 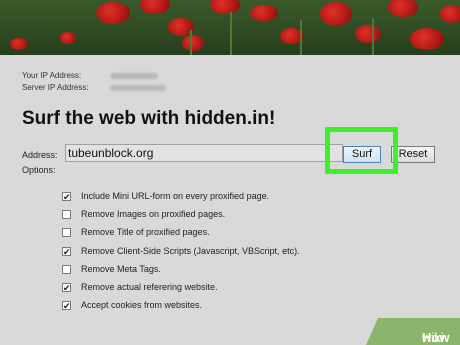 What do you see at coordinates (55, 87) in the screenshot?
I see `server-ip-label: Server IP Address:` at bounding box center [55, 87].